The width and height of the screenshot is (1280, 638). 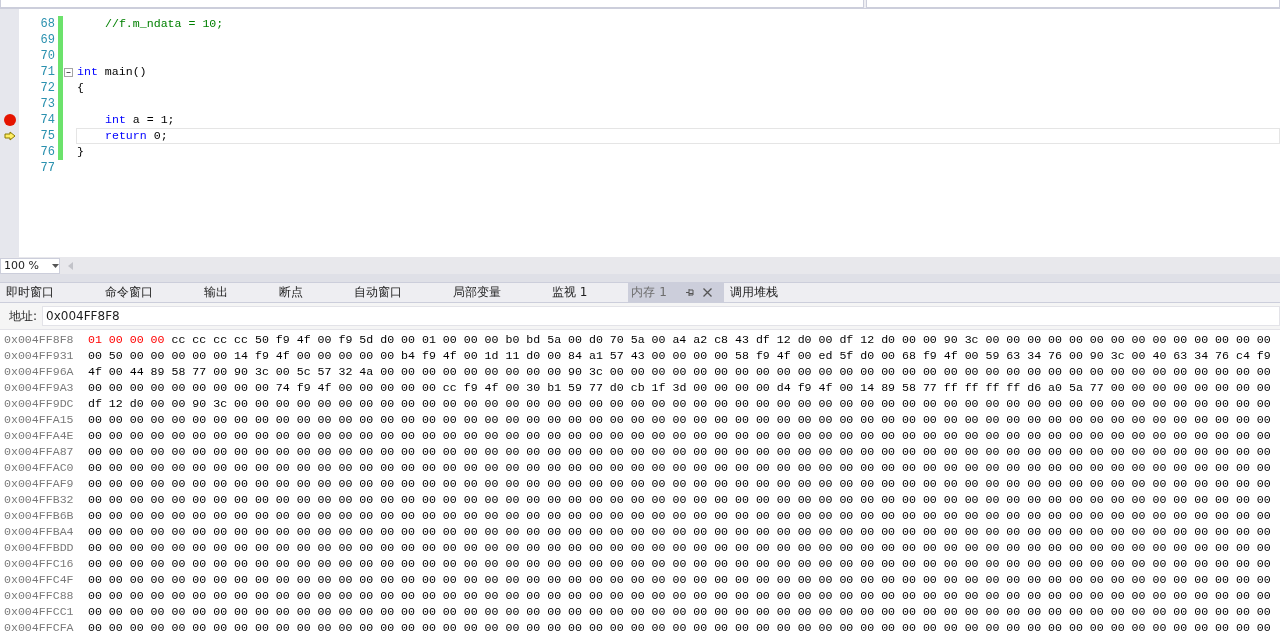 I want to click on line-number: 73, so click(x=47, y=104).